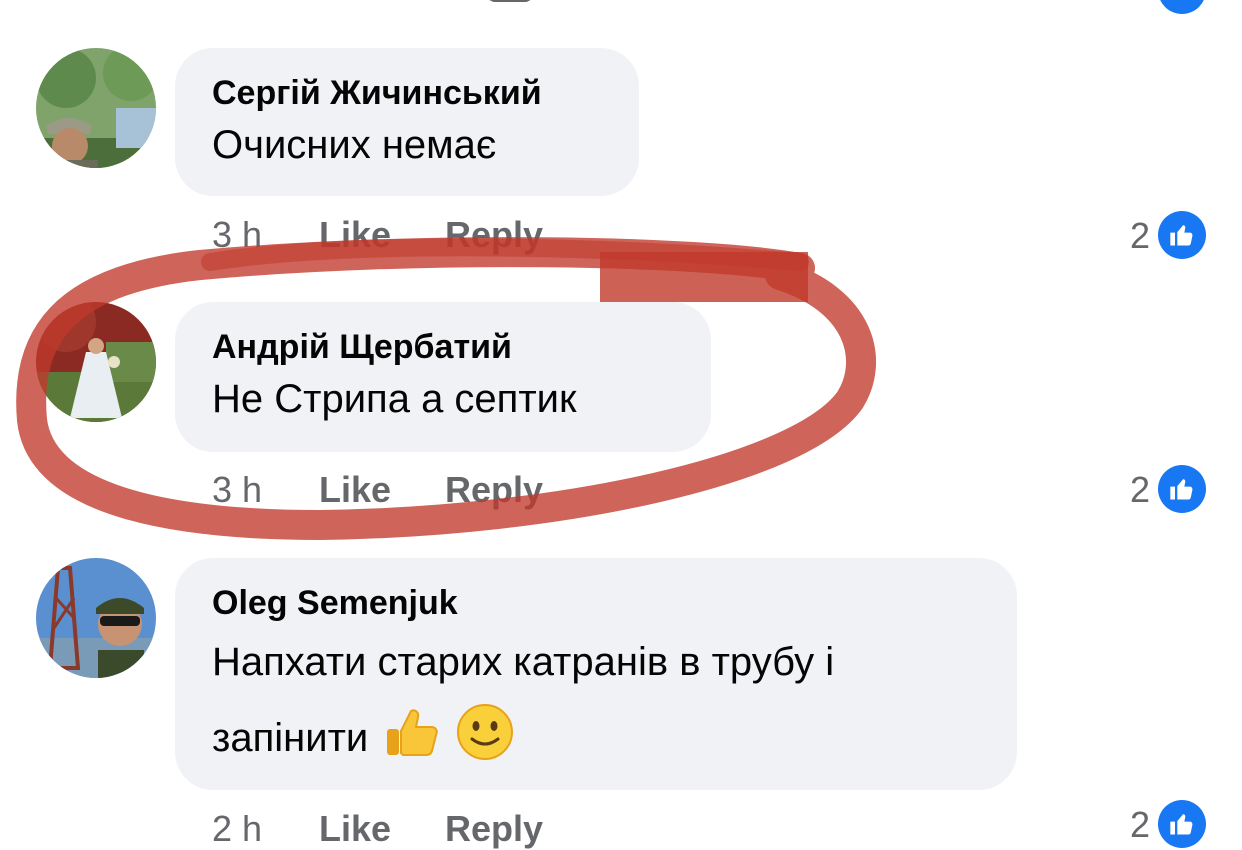 The width and height of the screenshot is (1242, 850). I want to click on comment-time: 2 h, so click(237, 829).